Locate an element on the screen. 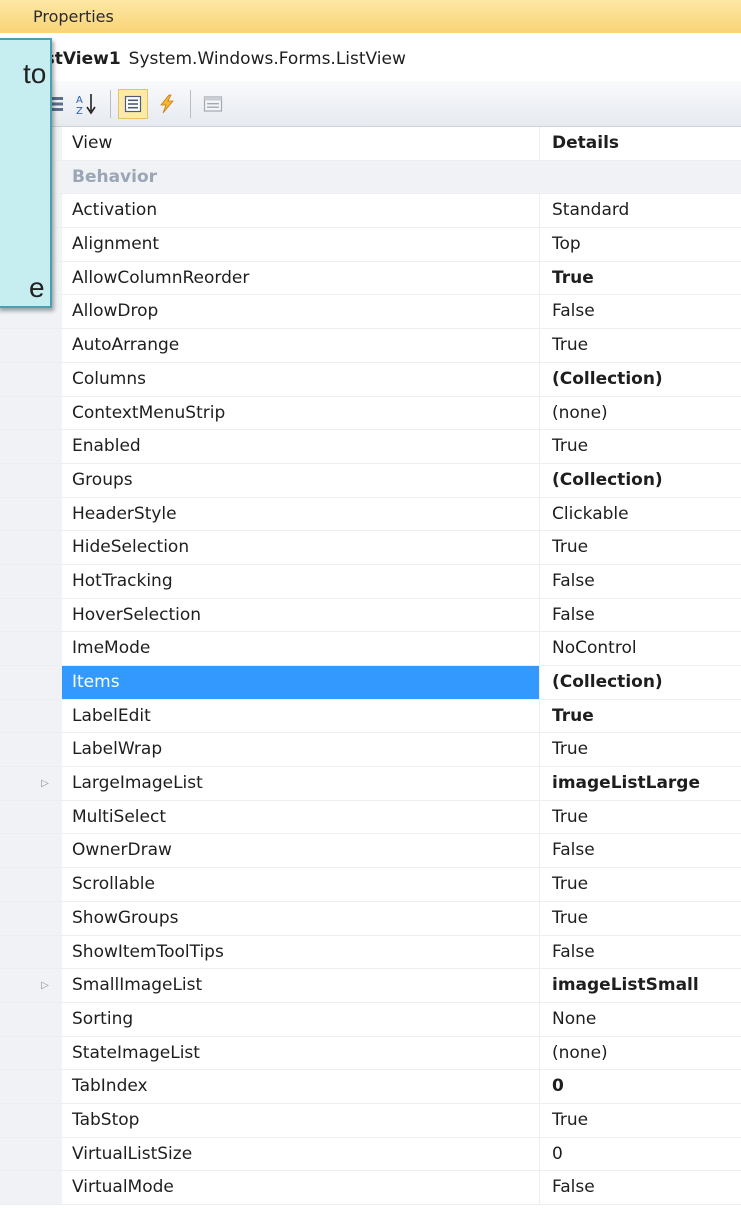 This screenshot has width=741, height=1212. property-row: Columns (Collection) is located at coordinates (370, 379).